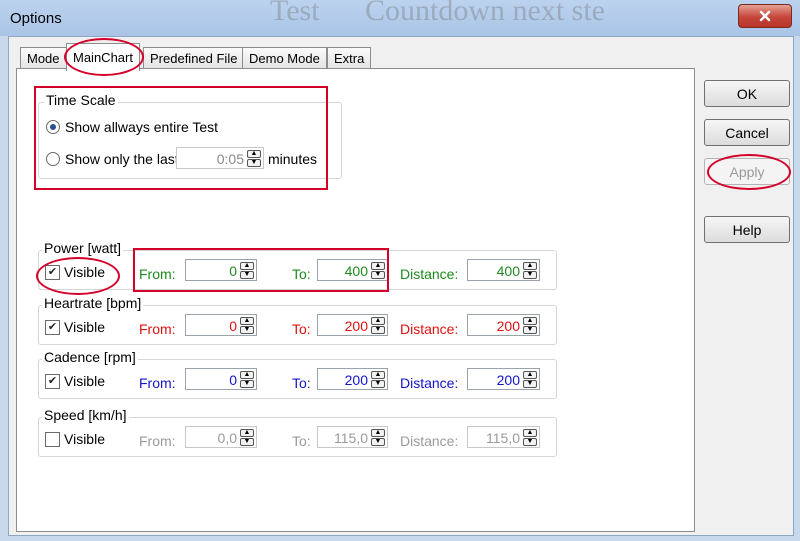 The width and height of the screenshot is (800, 541). What do you see at coordinates (221, 379) in the screenshot?
I see `cadence-from-input: 0 ▲ ▼` at bounding box center [221, 379].